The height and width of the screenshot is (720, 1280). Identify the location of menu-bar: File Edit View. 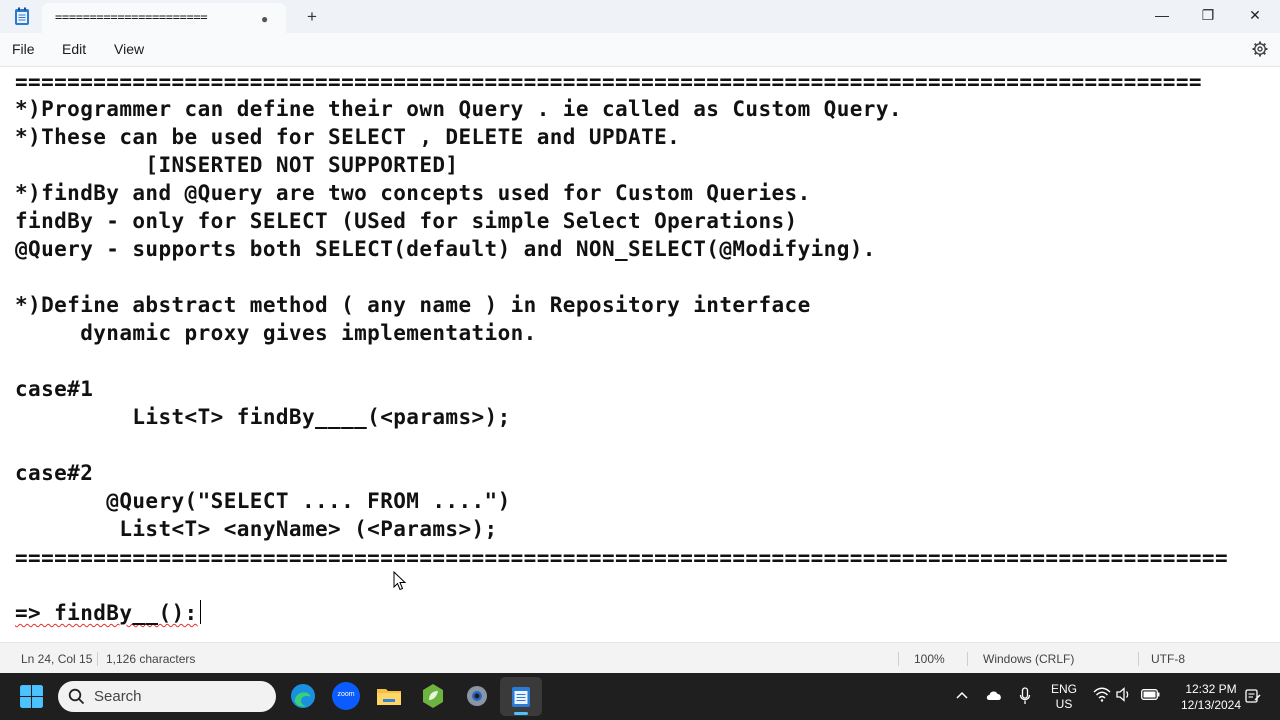
(640, 50).